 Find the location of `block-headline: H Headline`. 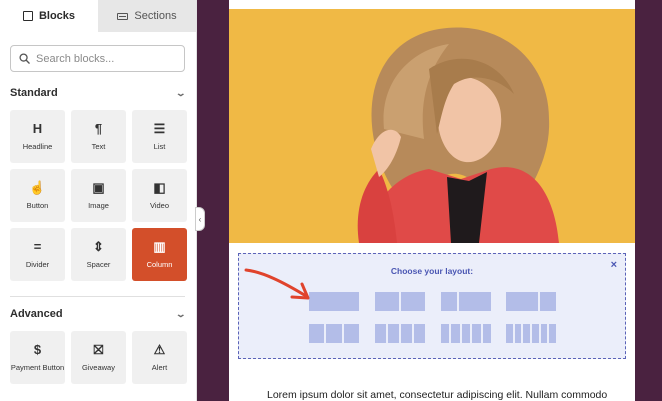

block-headline: H Headline is located at coordinates (37, 136).